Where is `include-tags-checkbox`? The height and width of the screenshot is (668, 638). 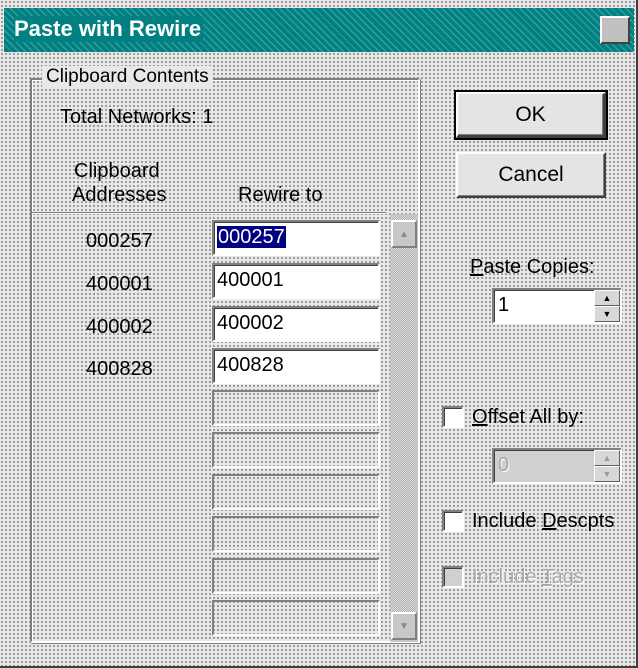
include-tags-checkbox is located at coordinates (453, 577).